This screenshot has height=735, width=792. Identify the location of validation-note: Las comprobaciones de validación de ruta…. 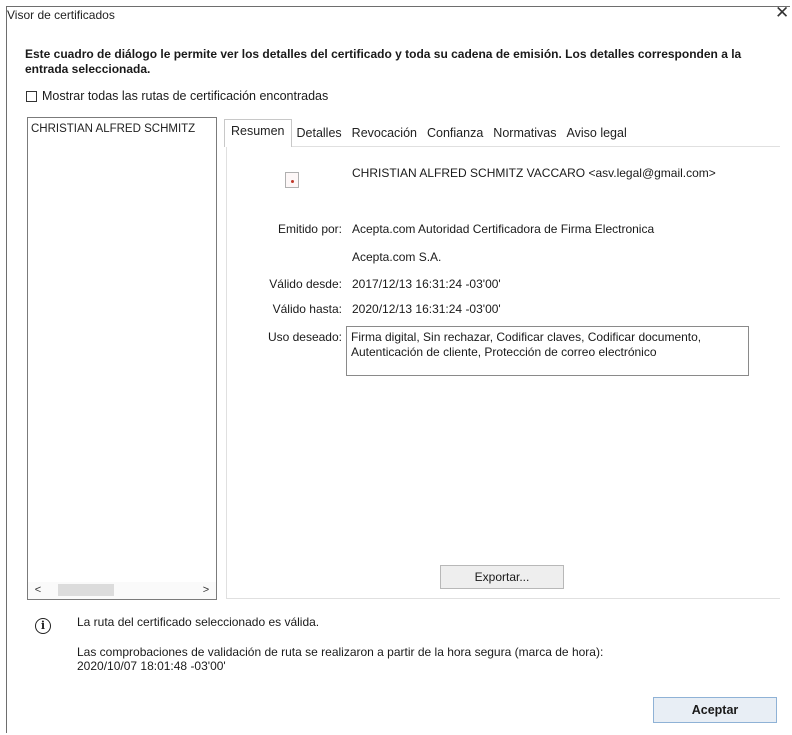
(340, 652).